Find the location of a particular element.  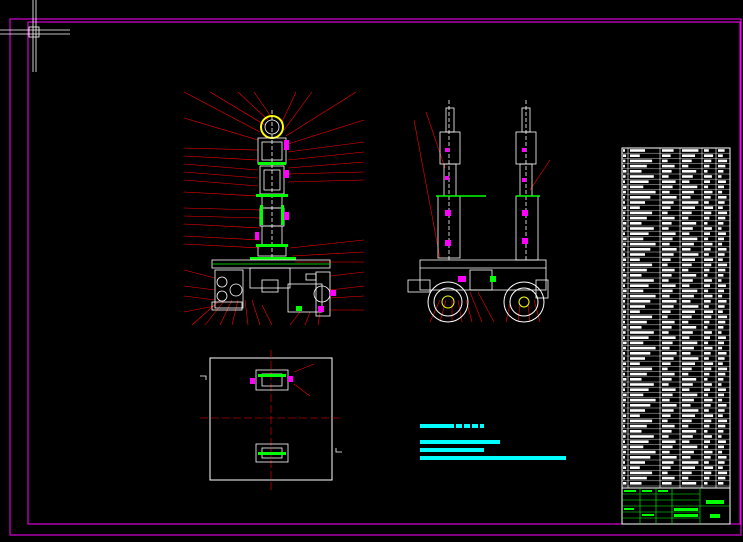

front-view is located at coordinates (274, 208).